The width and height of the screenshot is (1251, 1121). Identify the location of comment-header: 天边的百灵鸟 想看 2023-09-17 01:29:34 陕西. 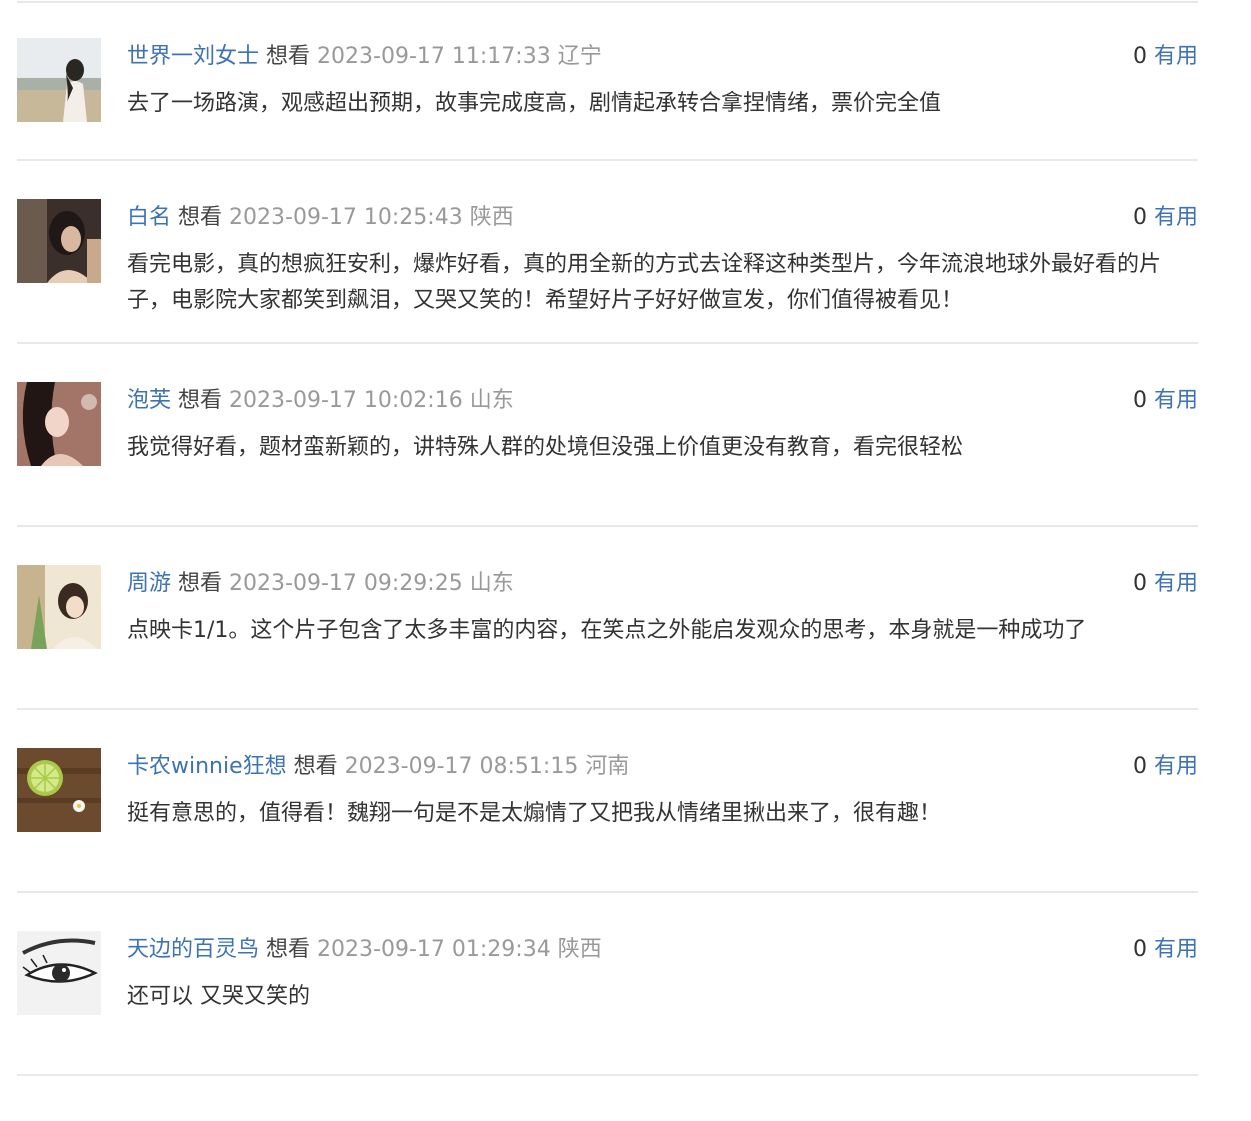
(364, 950).